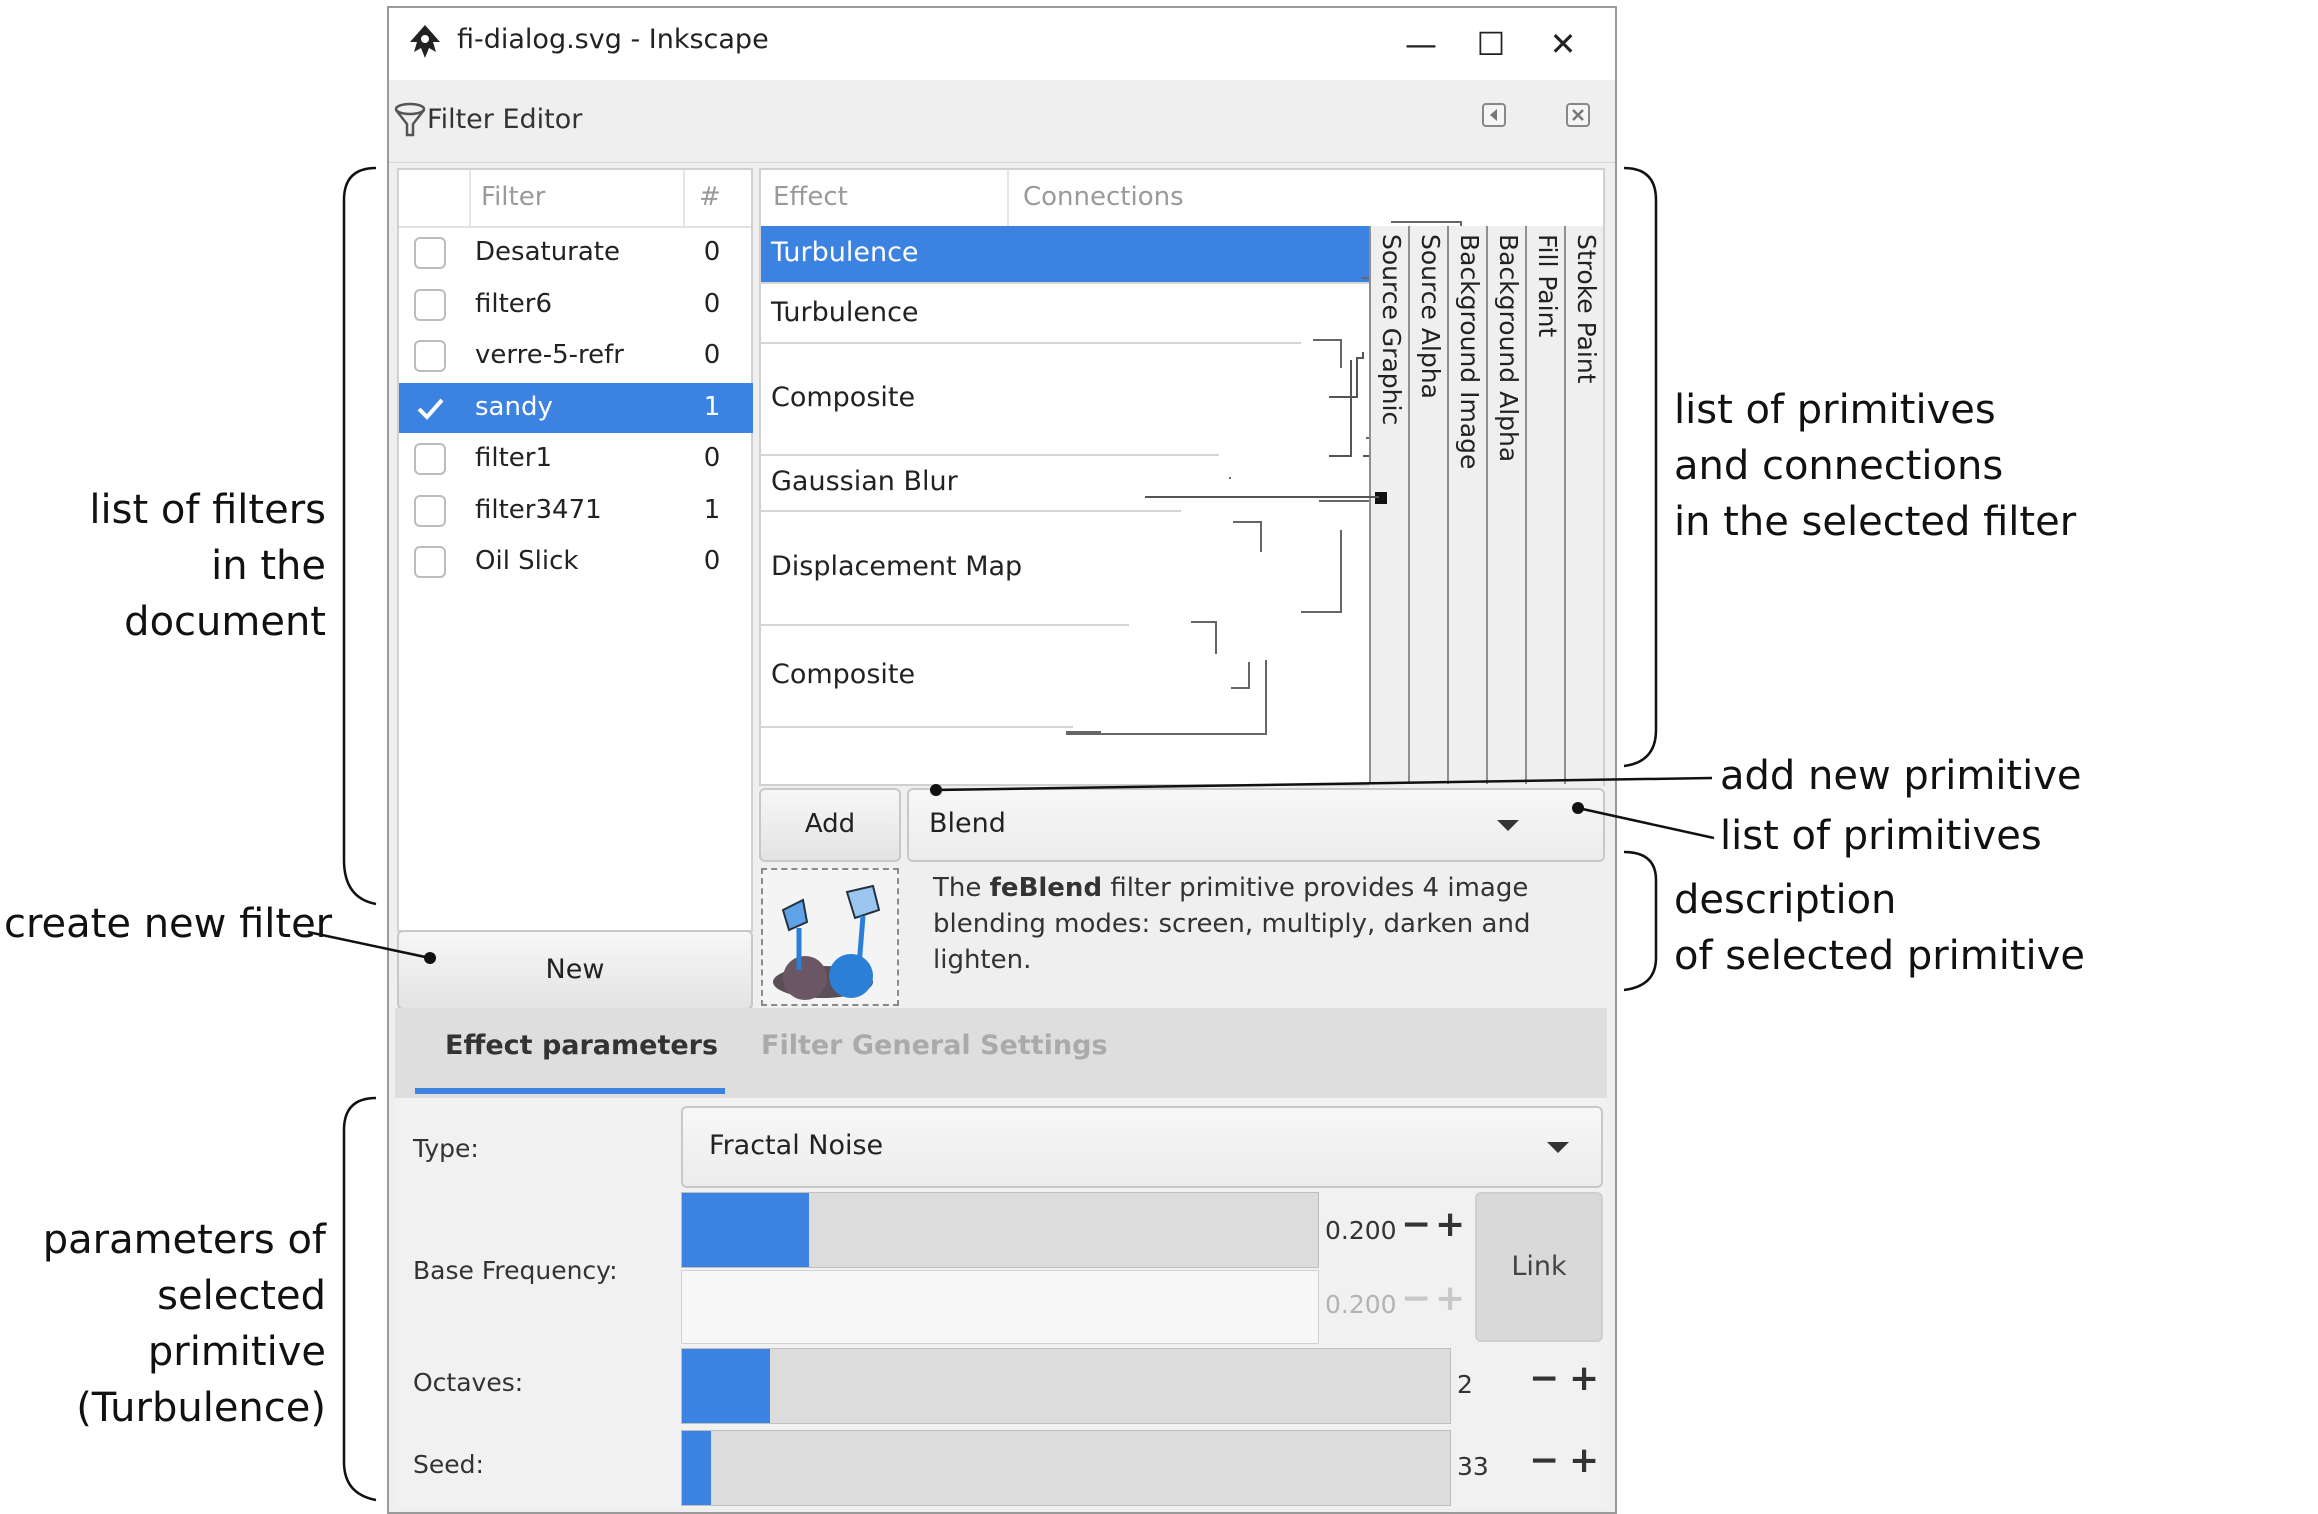  Describe the element at coordinates (1879, 928) in the screenshot. I see `annotation-description: description of selected primitive` at that location.